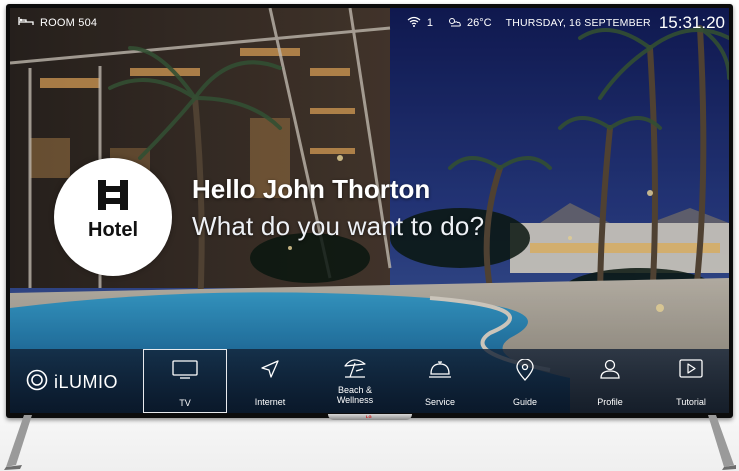 The image size is (739, 471). What do you see at coordinates (338, 226) in the screenshot?
I see `welcome-question: What do you want to do?` at bounding box center [338, 226].